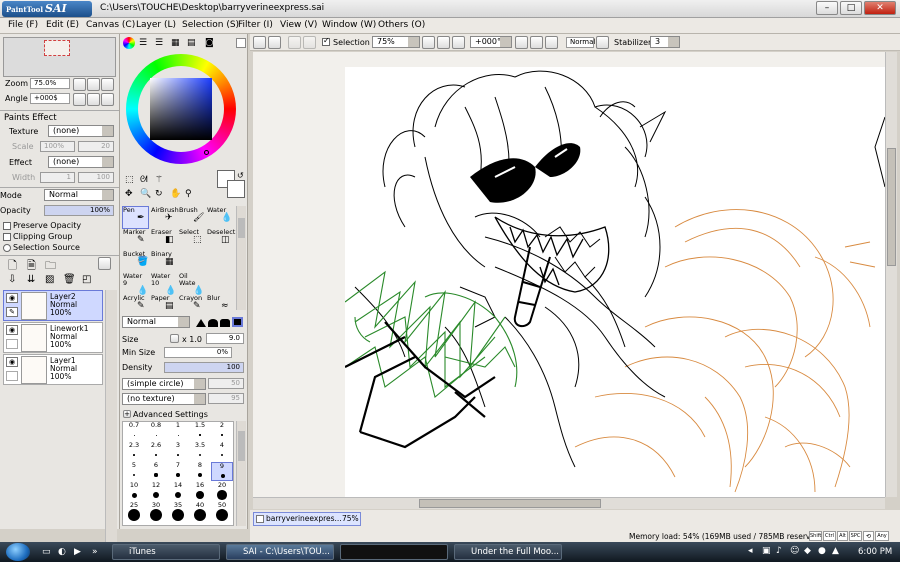  Describe the element at coordinates (880, 8) in the screenshot. I see `close-button: ✕` at that location.